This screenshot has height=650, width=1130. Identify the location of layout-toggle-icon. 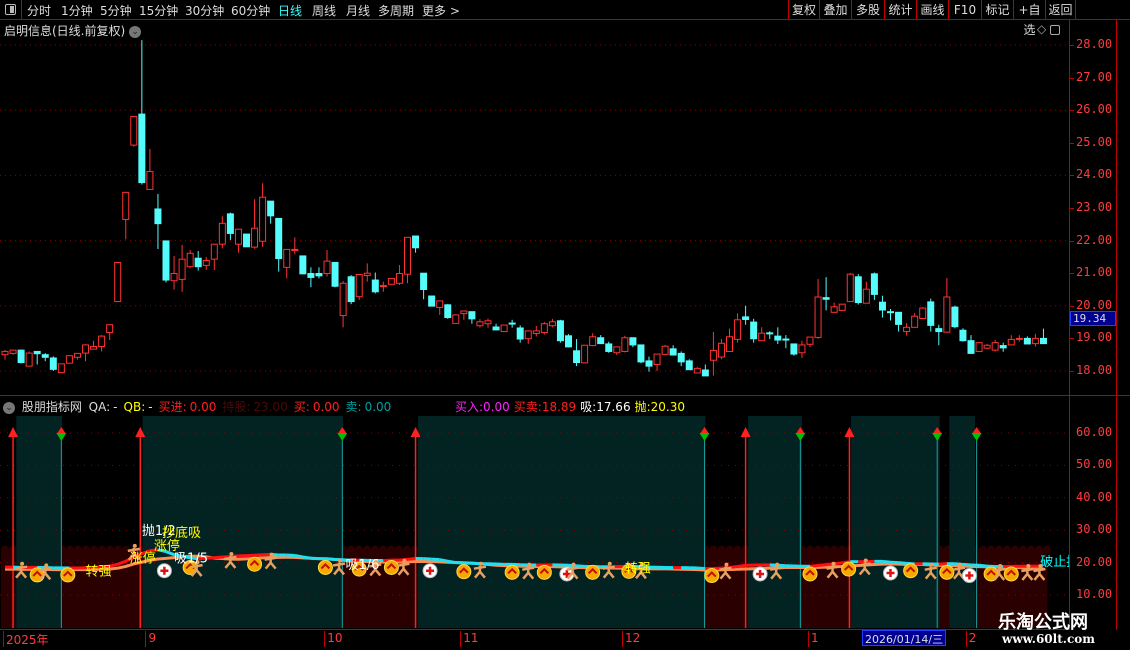
(11, 10).